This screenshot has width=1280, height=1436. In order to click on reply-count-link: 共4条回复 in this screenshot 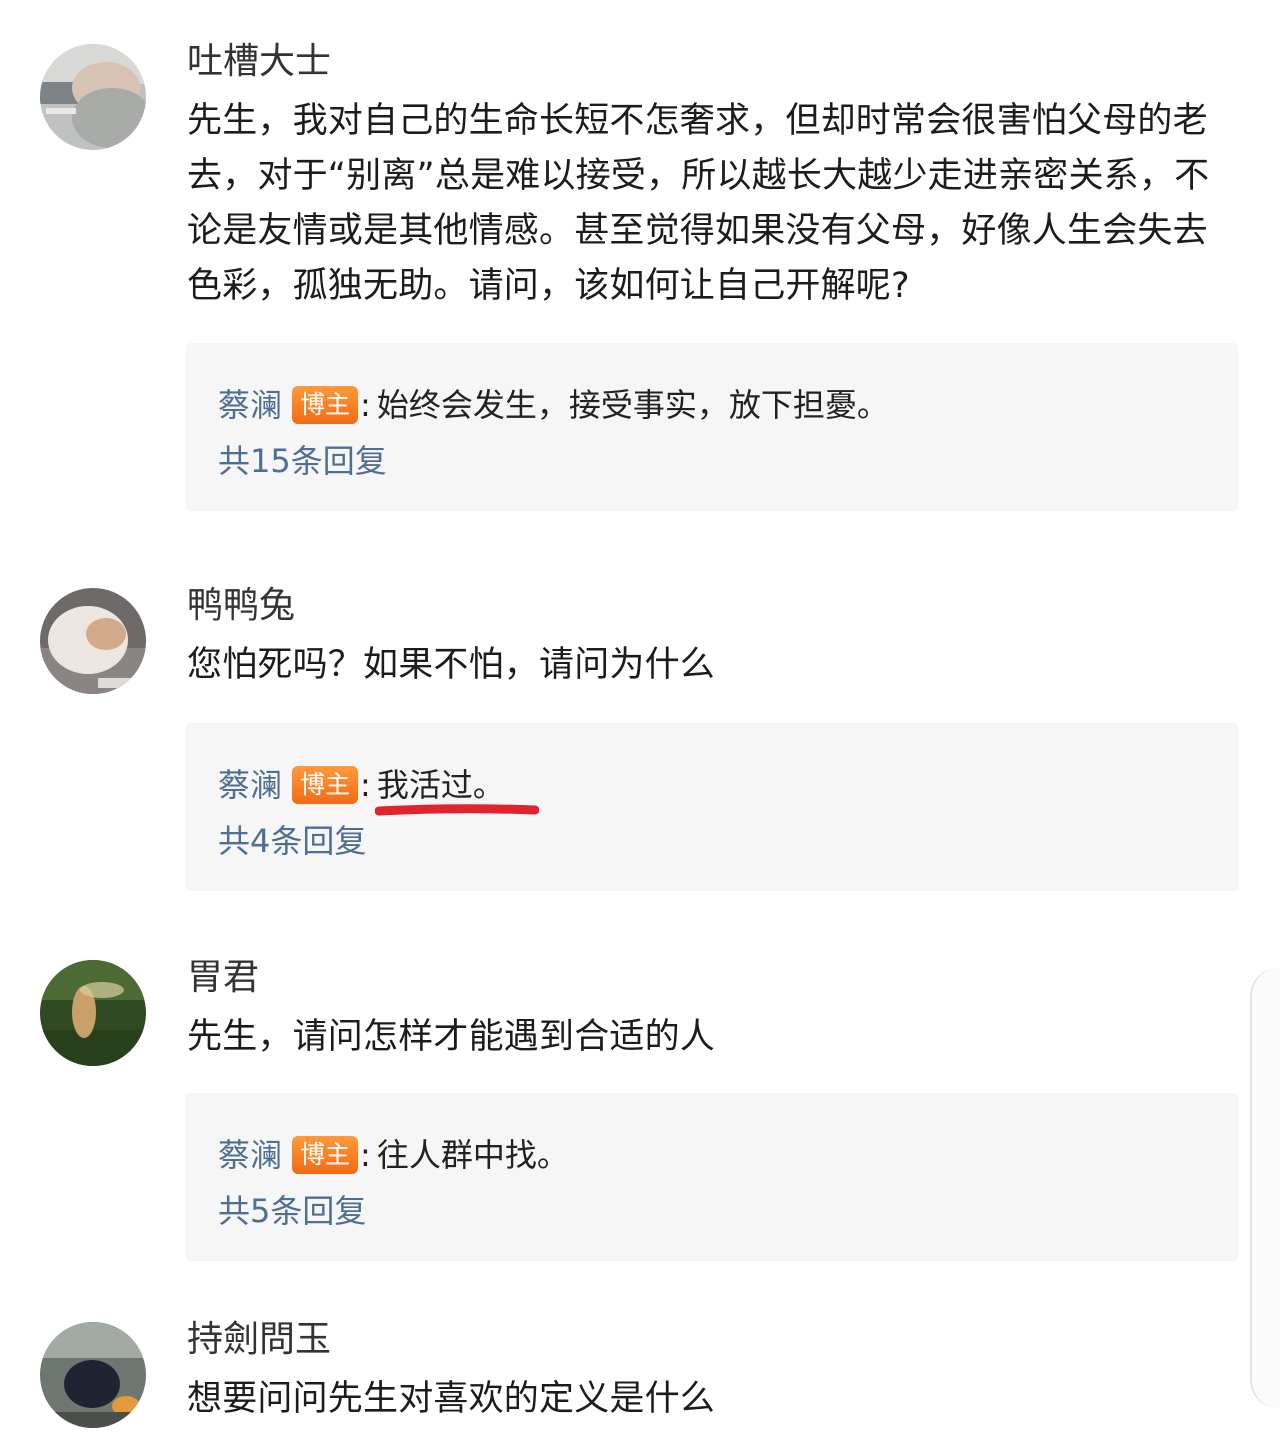, I will do `click(292, 841)`.